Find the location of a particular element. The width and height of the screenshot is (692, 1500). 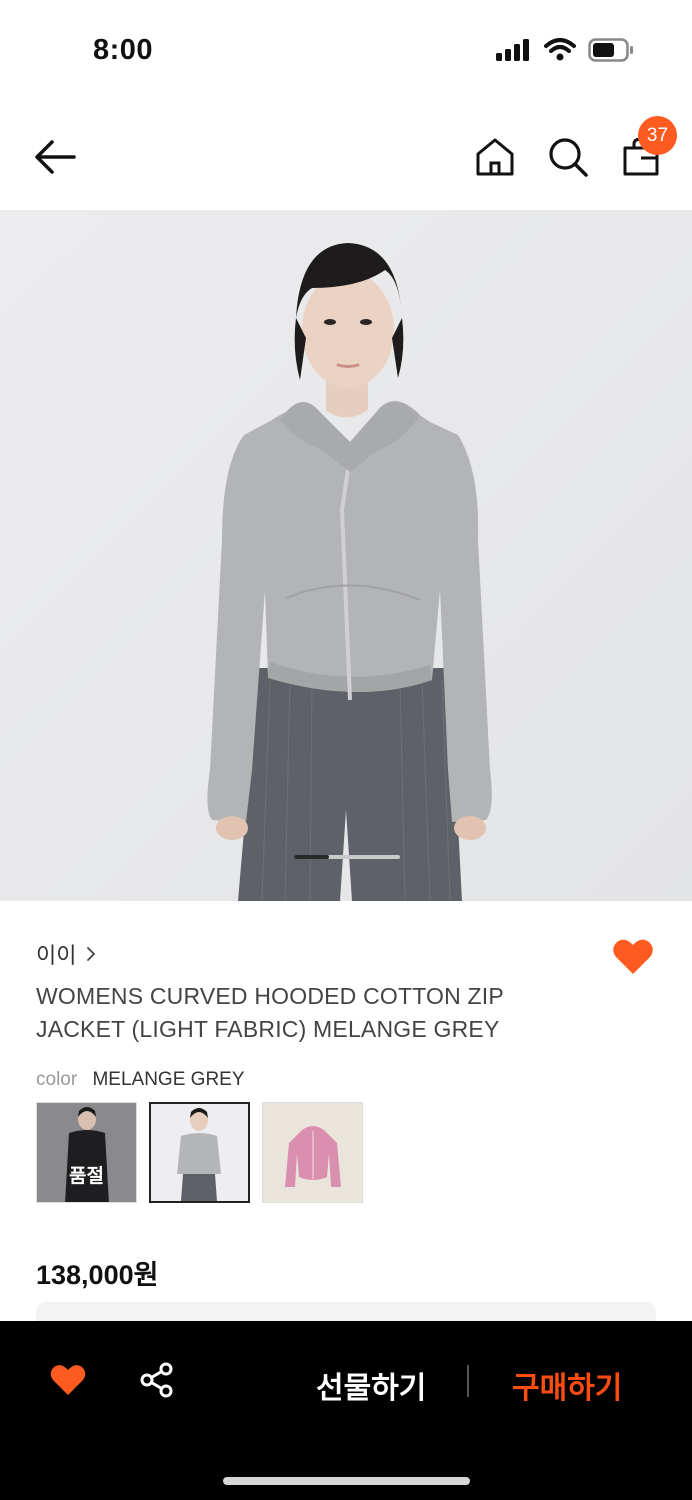

swatch-grey-image is located at coordinates (199, 1152).